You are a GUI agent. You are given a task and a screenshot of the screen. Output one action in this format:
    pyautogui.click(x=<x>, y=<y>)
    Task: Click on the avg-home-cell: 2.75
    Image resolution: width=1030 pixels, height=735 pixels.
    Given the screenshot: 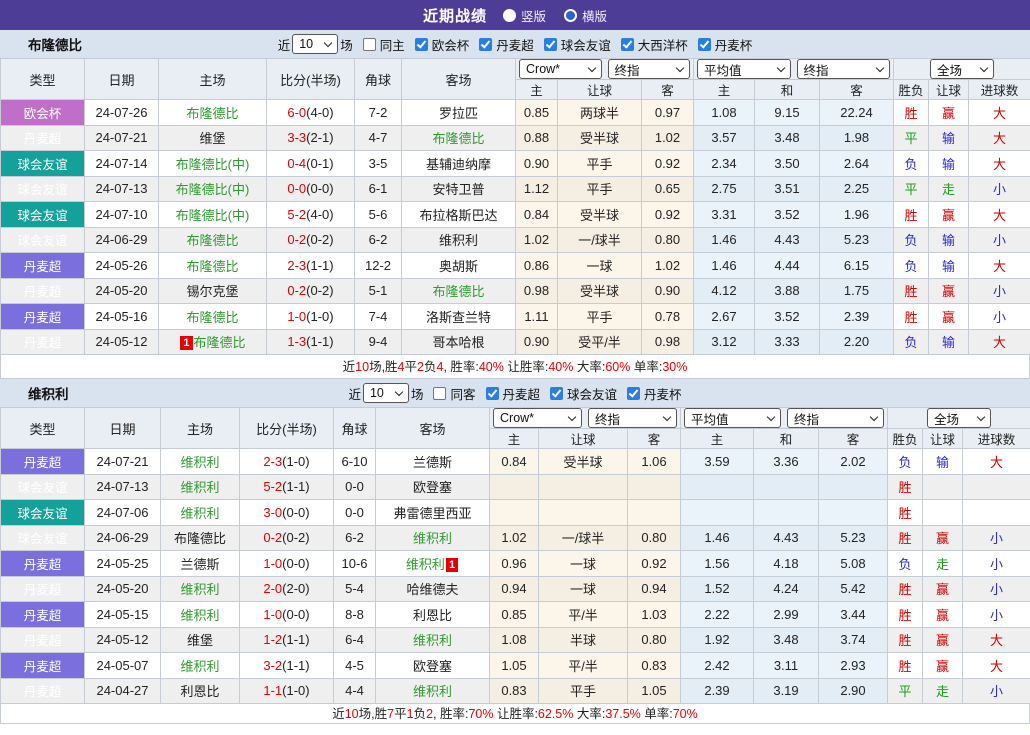 What is the action you would take?
    pyautogui.click(x=724, y=188)
    